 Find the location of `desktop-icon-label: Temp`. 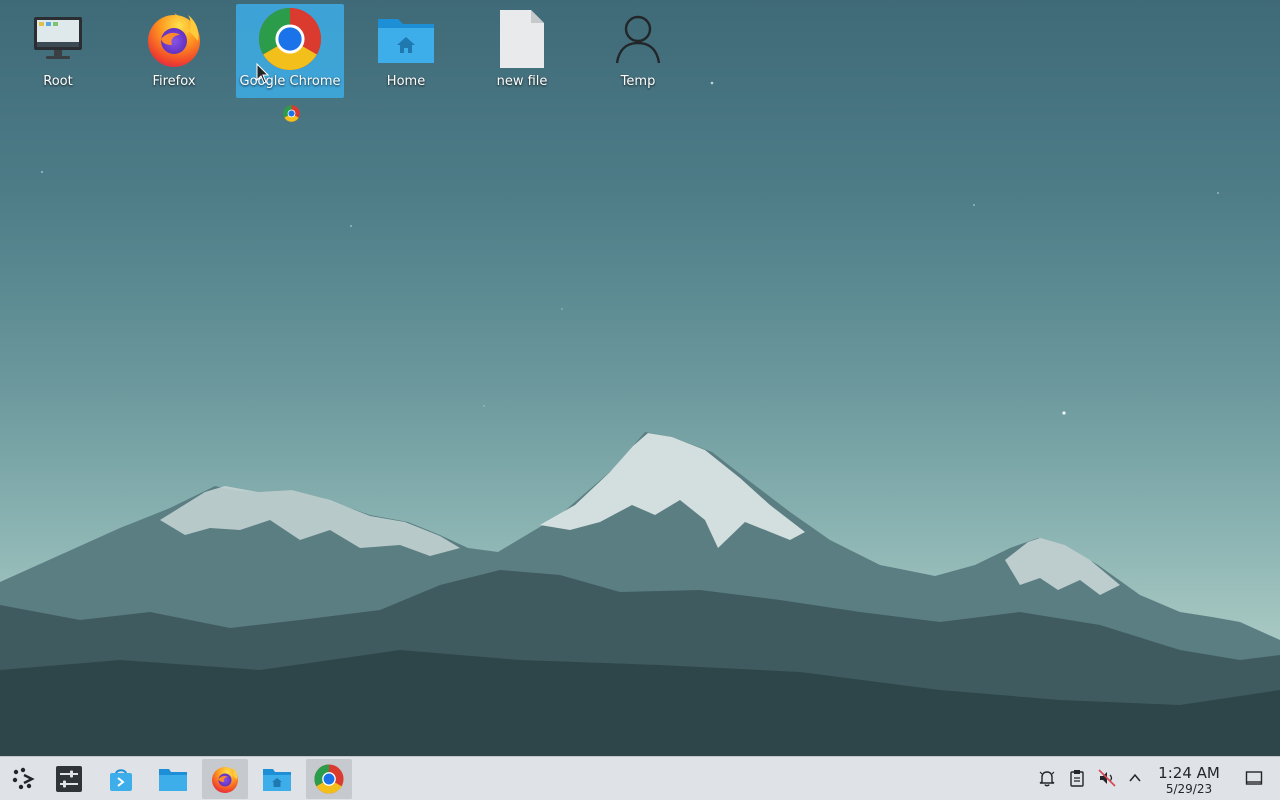

desktop-icon-label: Temp is located at coordinates (638, 81).